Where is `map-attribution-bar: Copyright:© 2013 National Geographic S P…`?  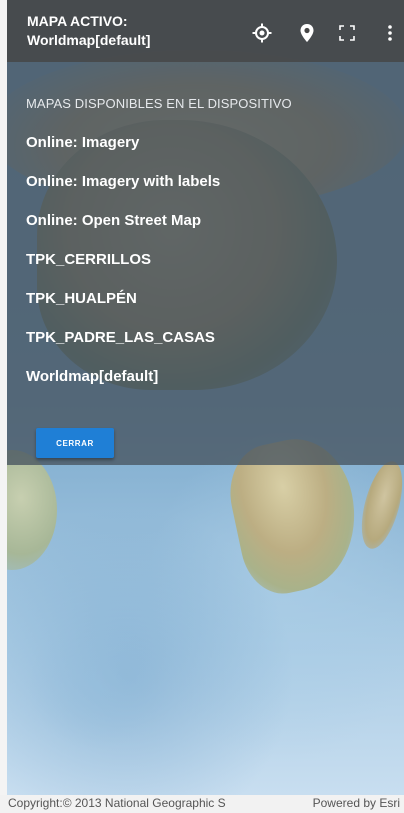 map-attribution-bar: Copyright:© 2013 National Geographic S P… is located at coordinates (202, 804).